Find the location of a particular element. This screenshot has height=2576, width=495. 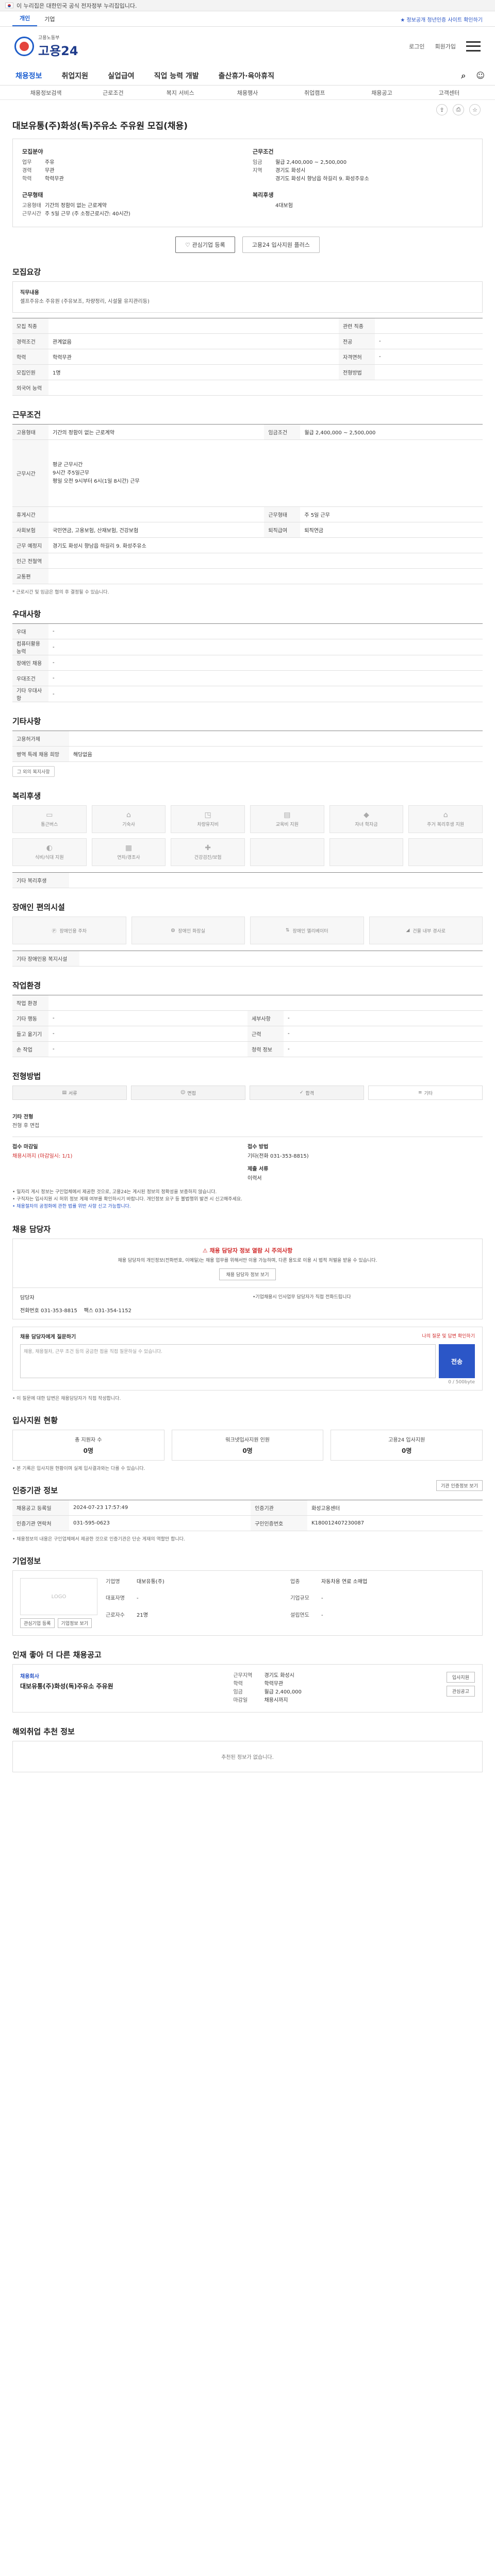

tab-personal: 개인 is located at coordinates (25, 18).